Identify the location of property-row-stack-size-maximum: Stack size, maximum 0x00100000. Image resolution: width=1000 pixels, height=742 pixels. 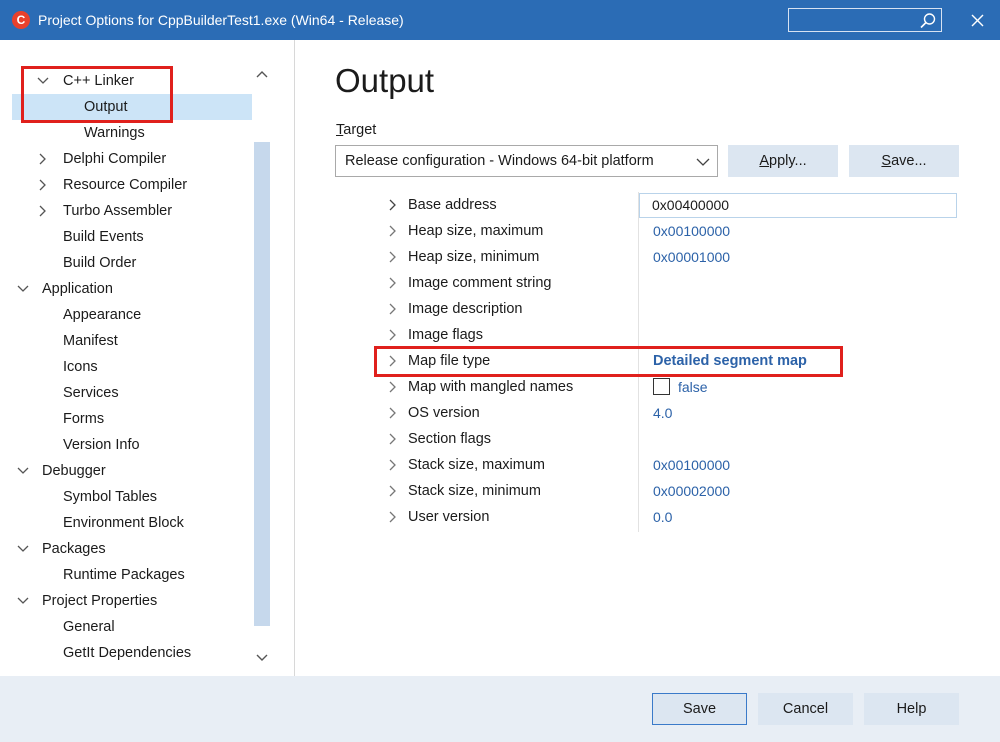
(669, 465).